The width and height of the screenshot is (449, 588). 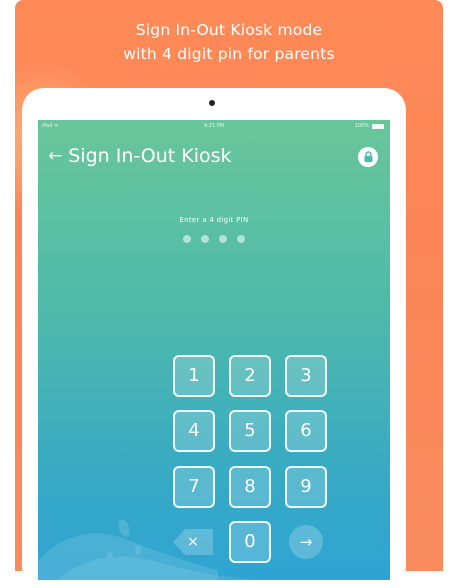 I want to click on status-bar: iPad ᯤ 4:21 PM 100%, so click(x=214, y=126).